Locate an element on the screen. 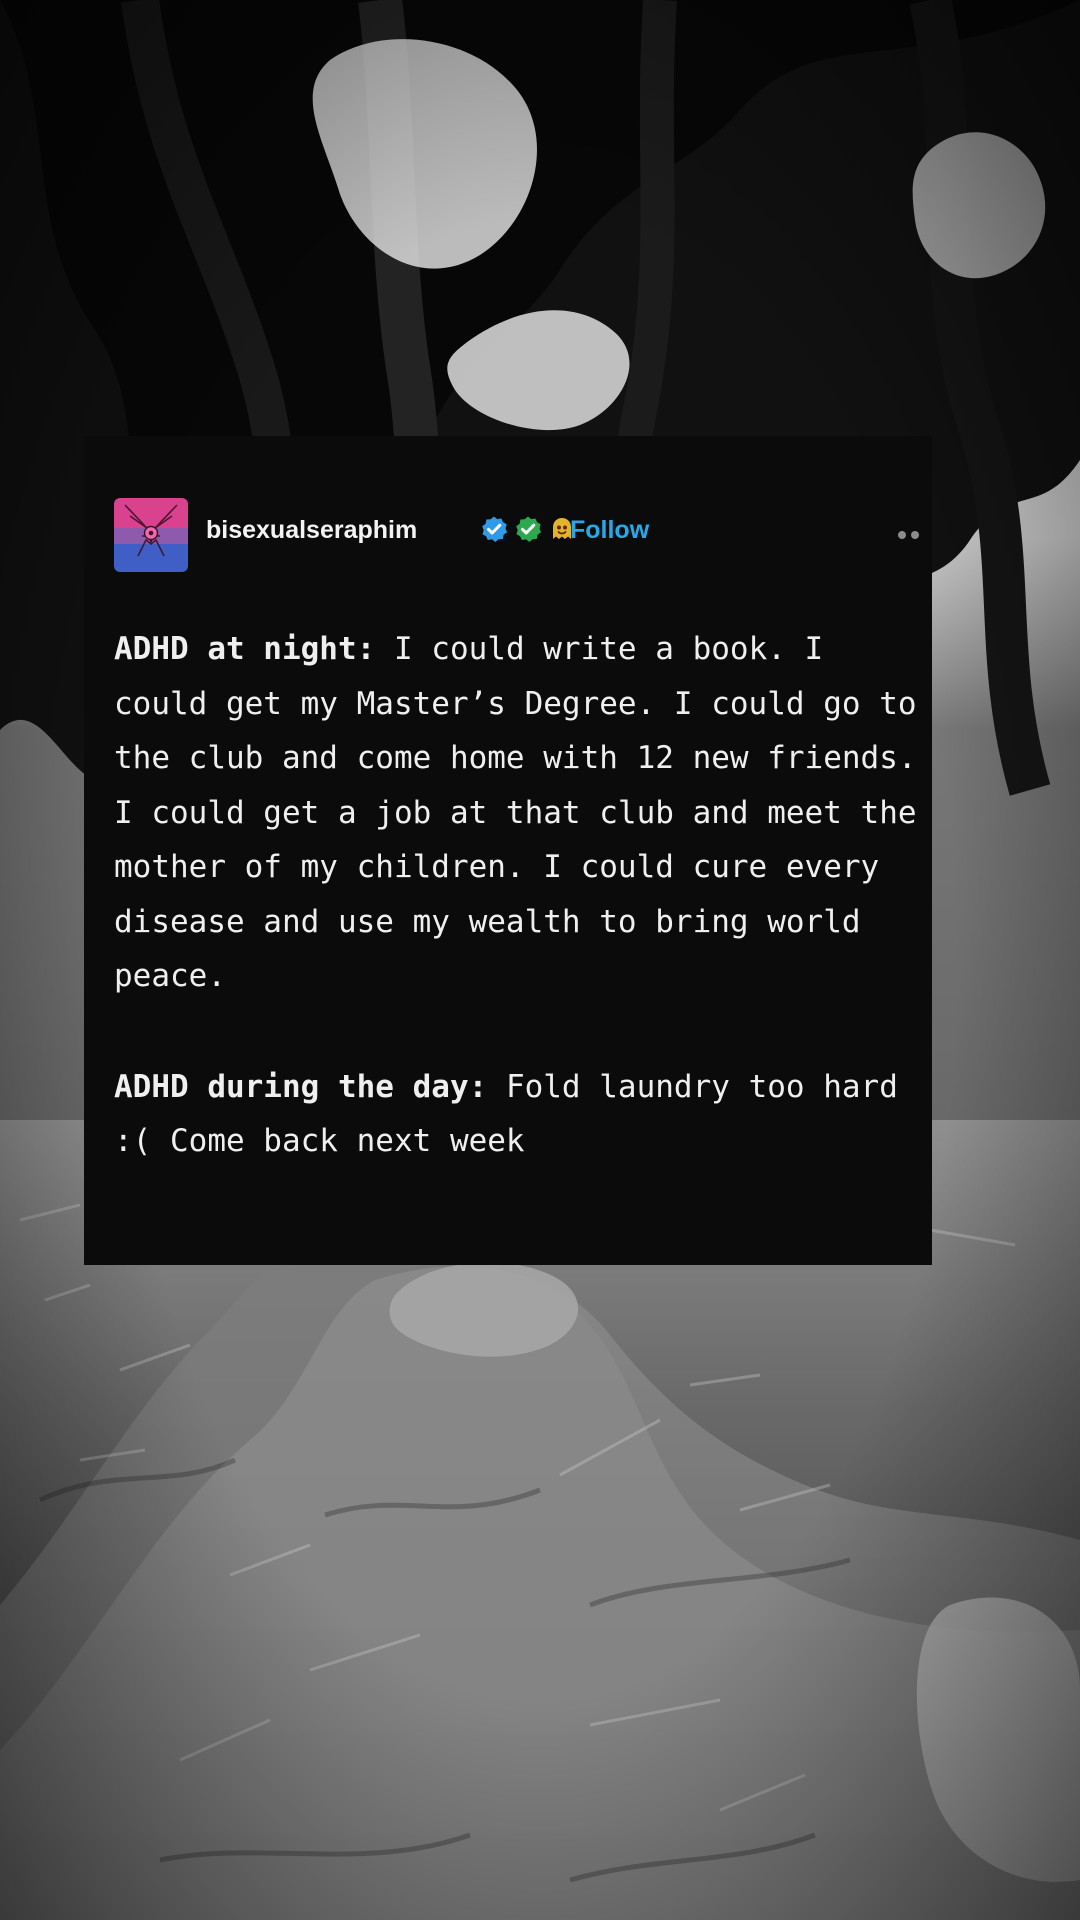  night-label: ADHD at night: is located at coordinates (245, 649).